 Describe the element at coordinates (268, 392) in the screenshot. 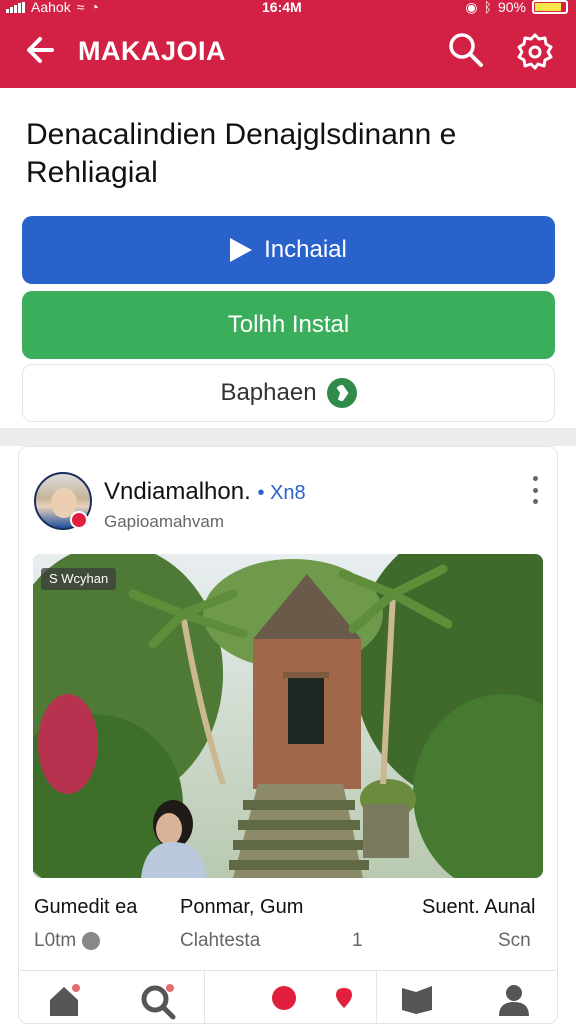

I see `tertiary-action-label: Baphaen` at that location.